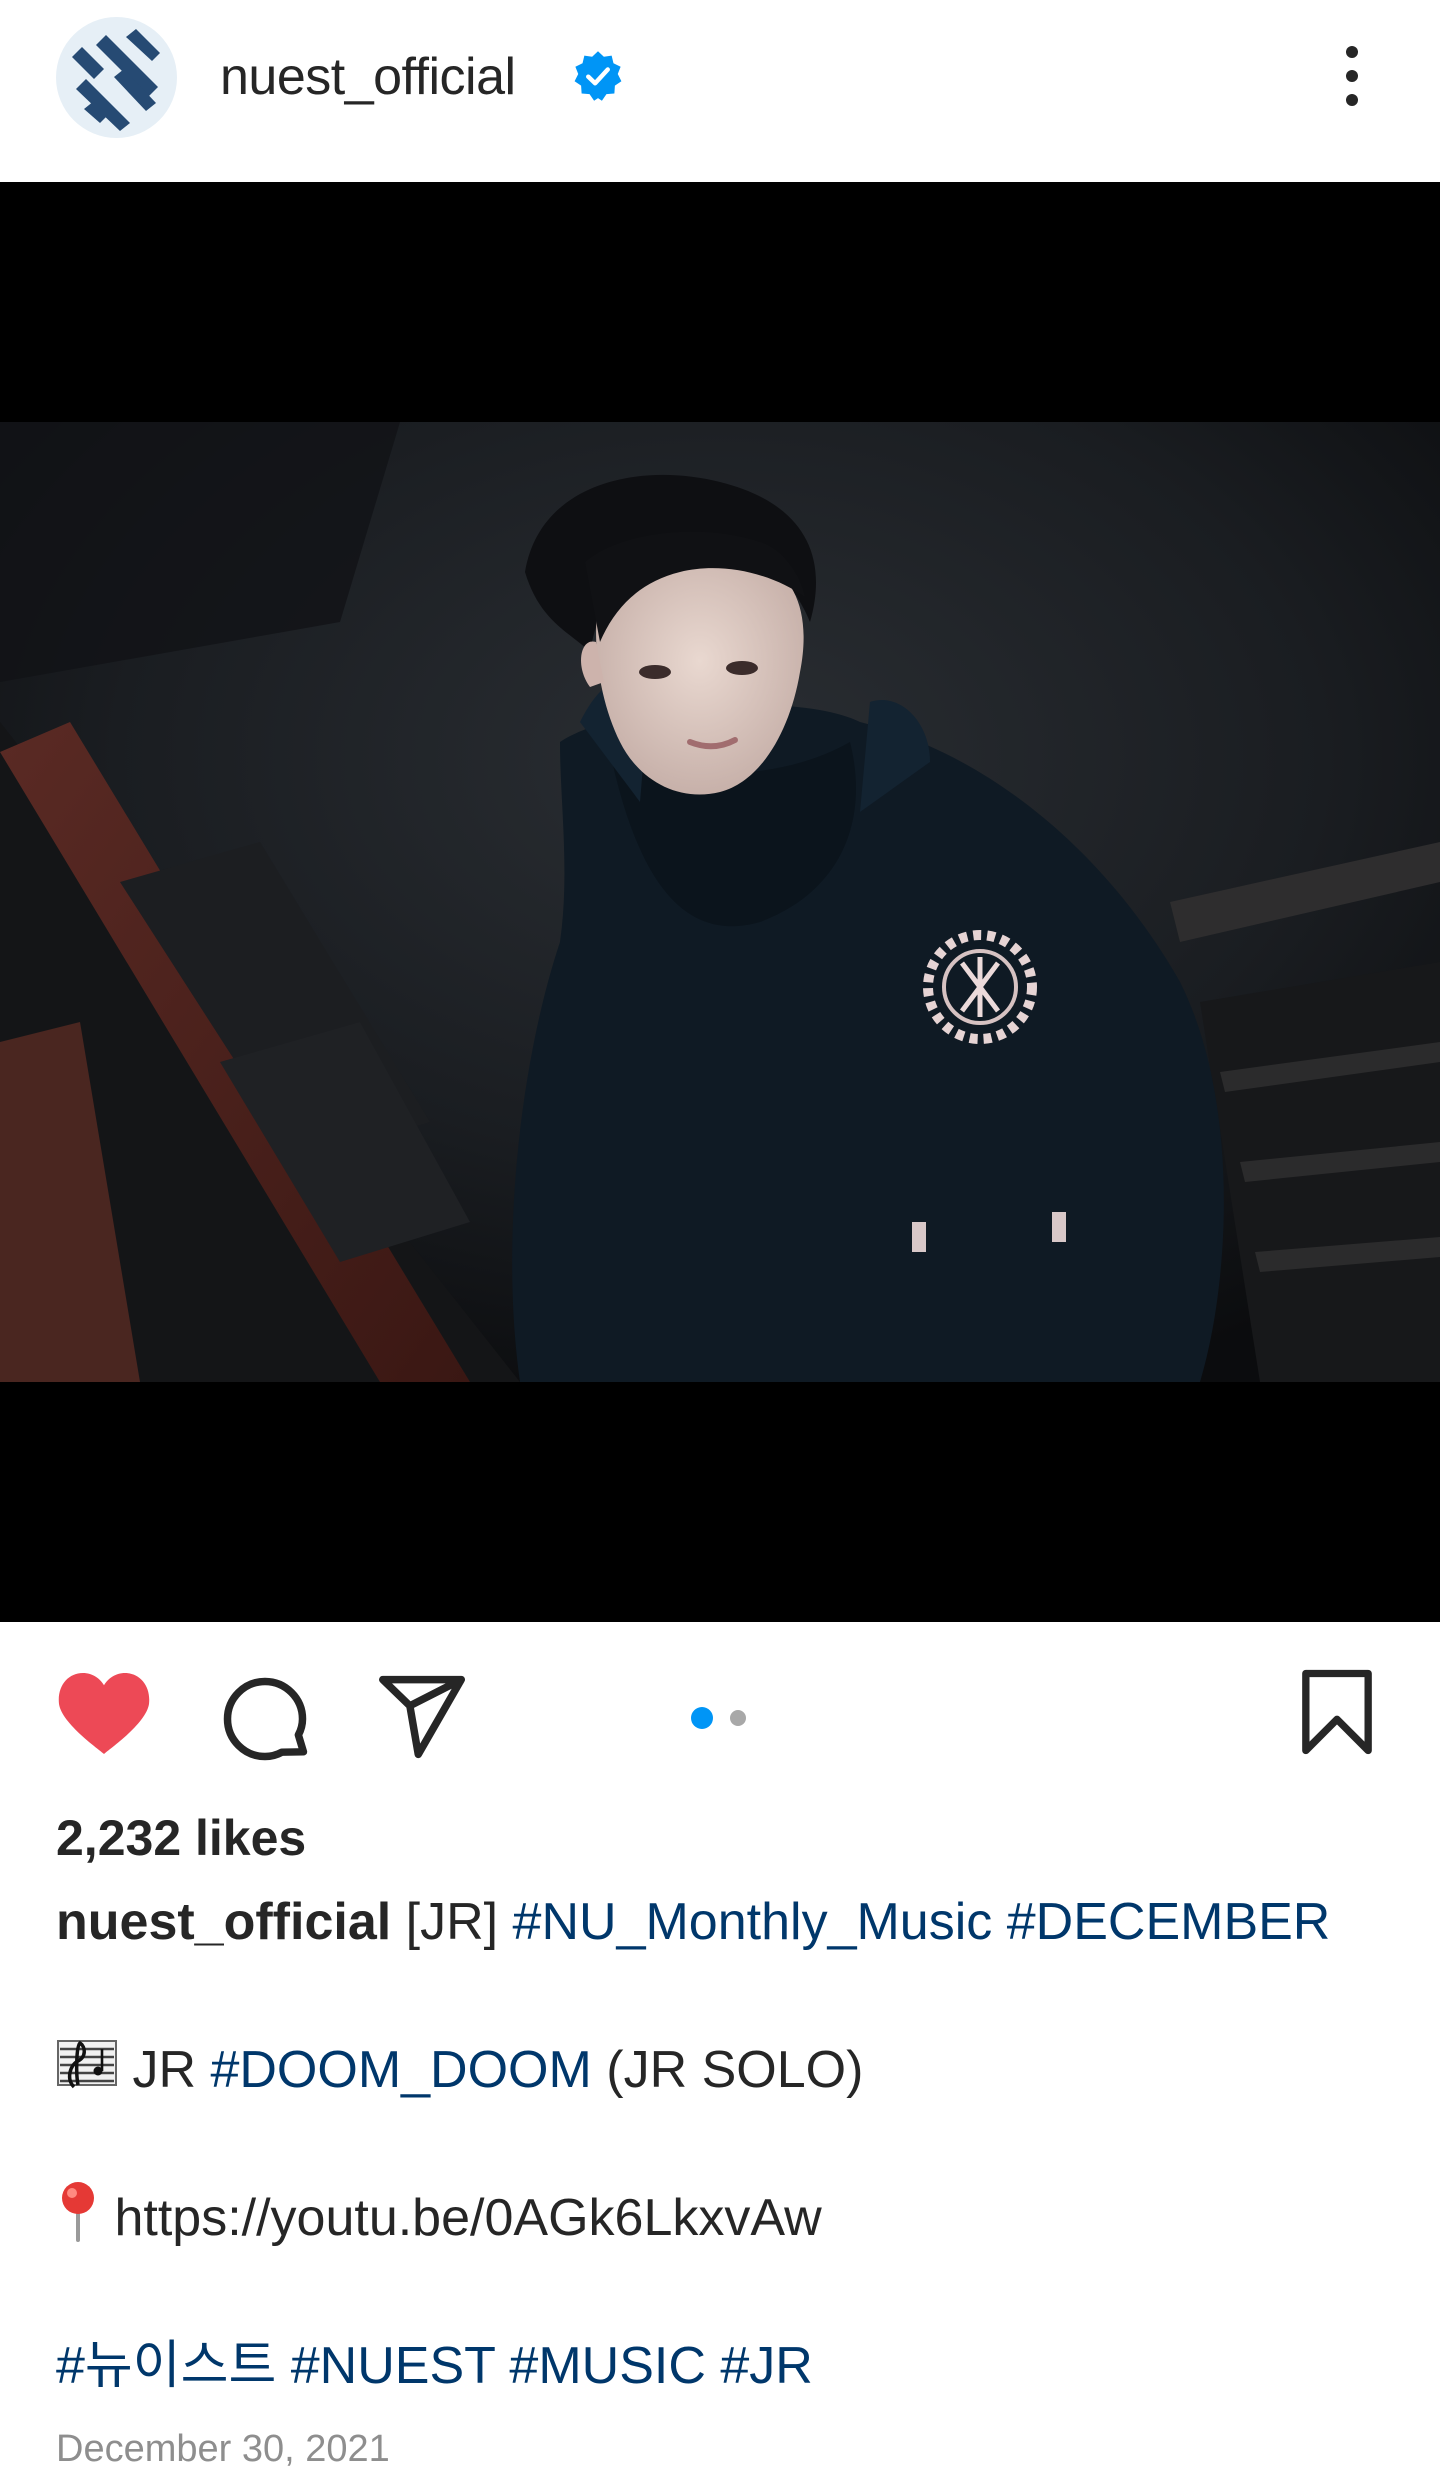 Image resolution: width=1440 pixels, height=2492 pixels. What do you see at coordinates (181, 1838) in the screenshot?
I see `likes-count: 2,232 likes` at bounding box center [181, 1838].